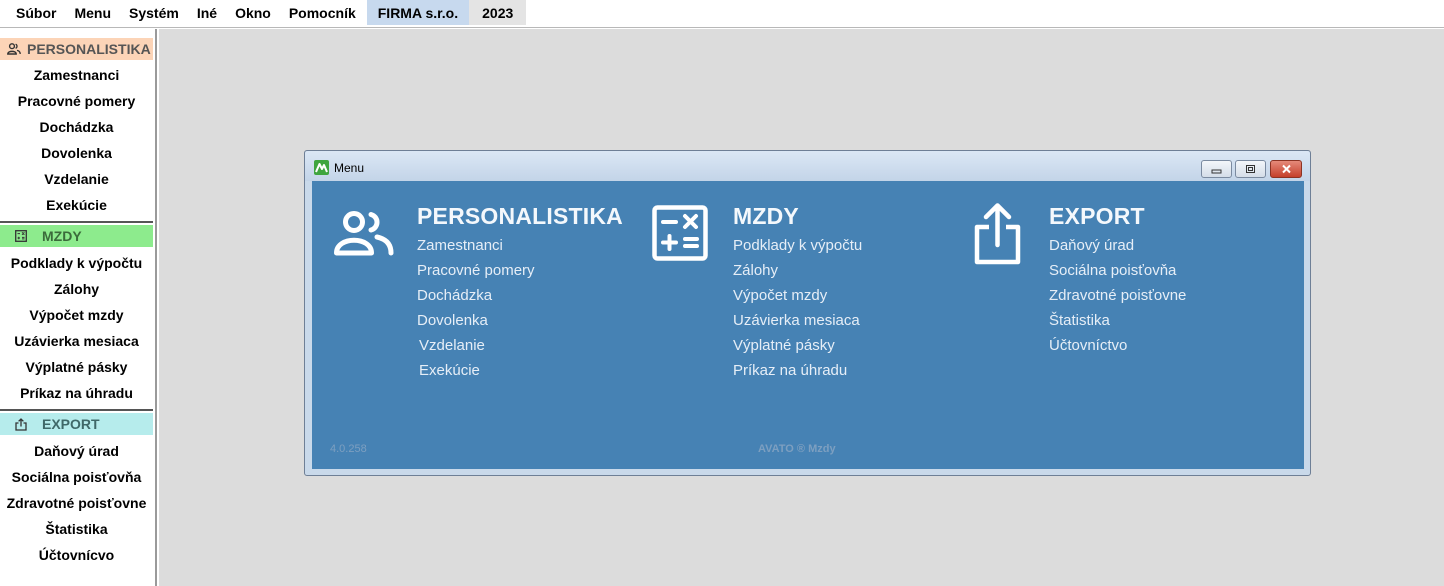 Image resolution: width=1444 pixels, height=586 pixels. What do you see at coordinates (755, 270) in the screenshot?
I see `link-zalohy: Zálohy` at bounding box center [755, 270].